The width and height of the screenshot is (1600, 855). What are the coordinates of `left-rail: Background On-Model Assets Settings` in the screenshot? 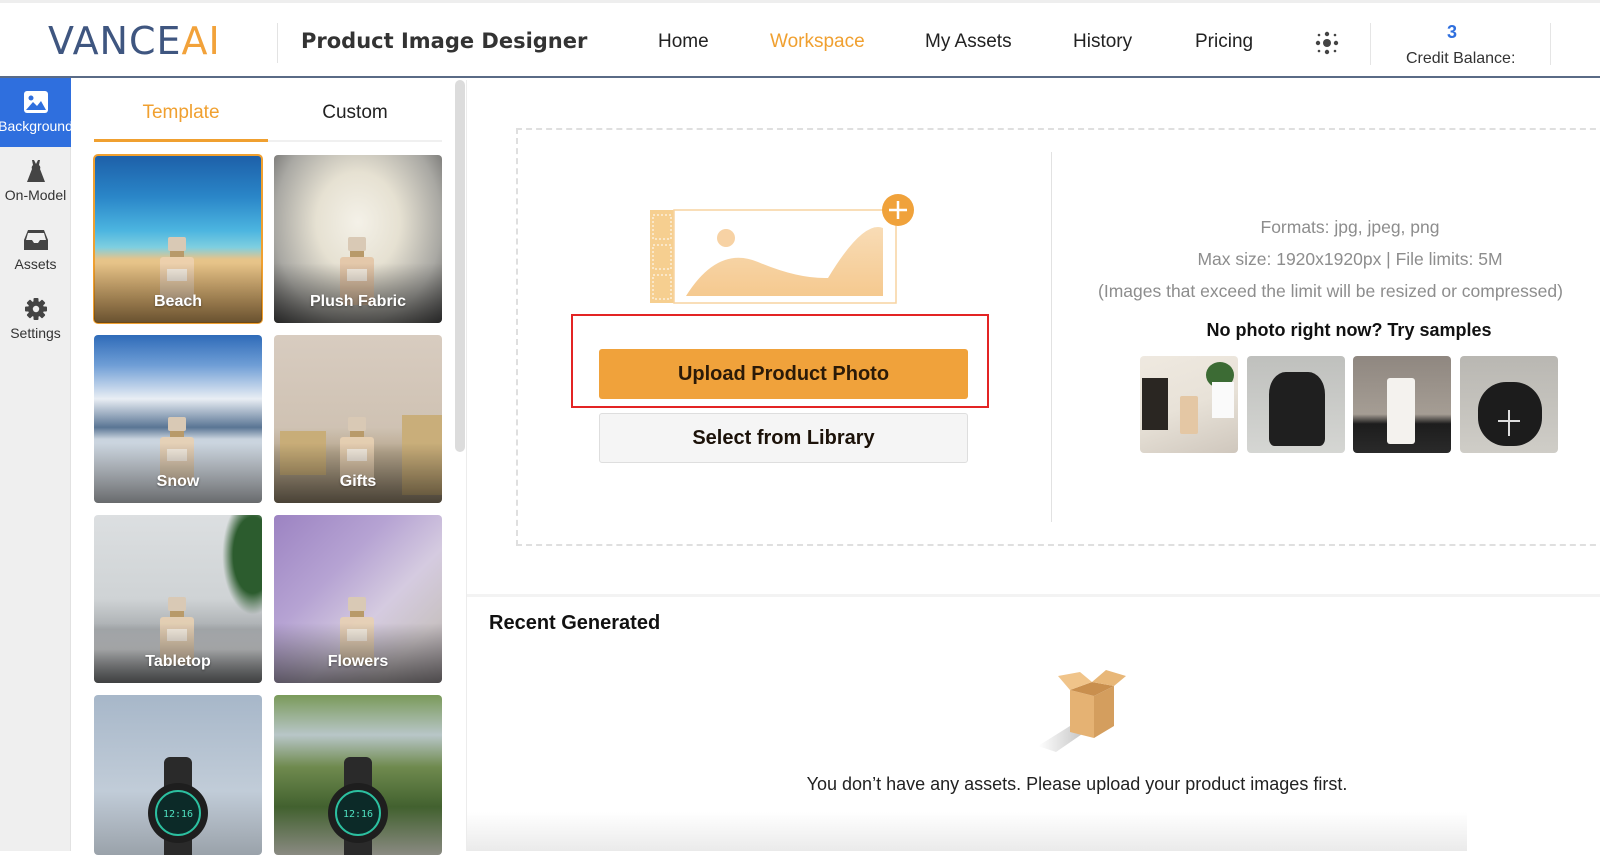 It's located at (35, 464).